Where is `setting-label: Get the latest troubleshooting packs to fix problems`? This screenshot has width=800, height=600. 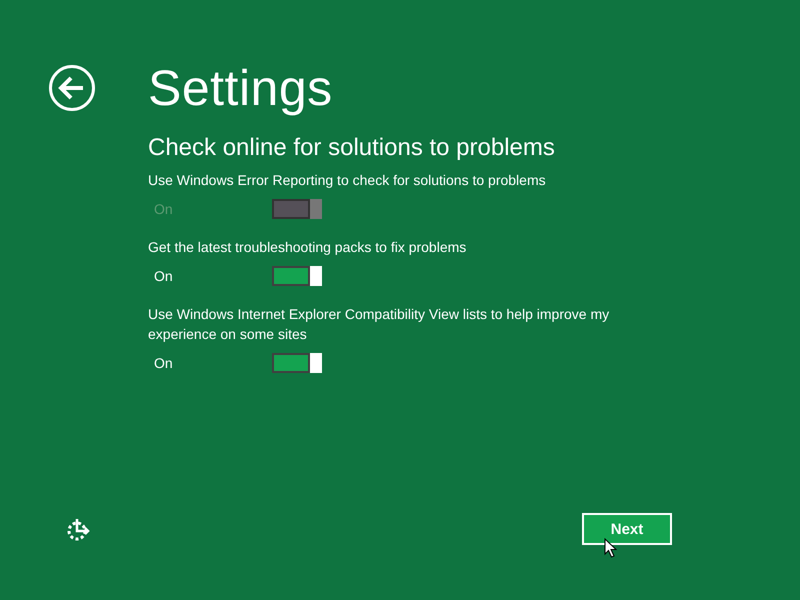
setting-label: Get the latest troubleshooting packs to fix problems is located at coordinates (308, 247).